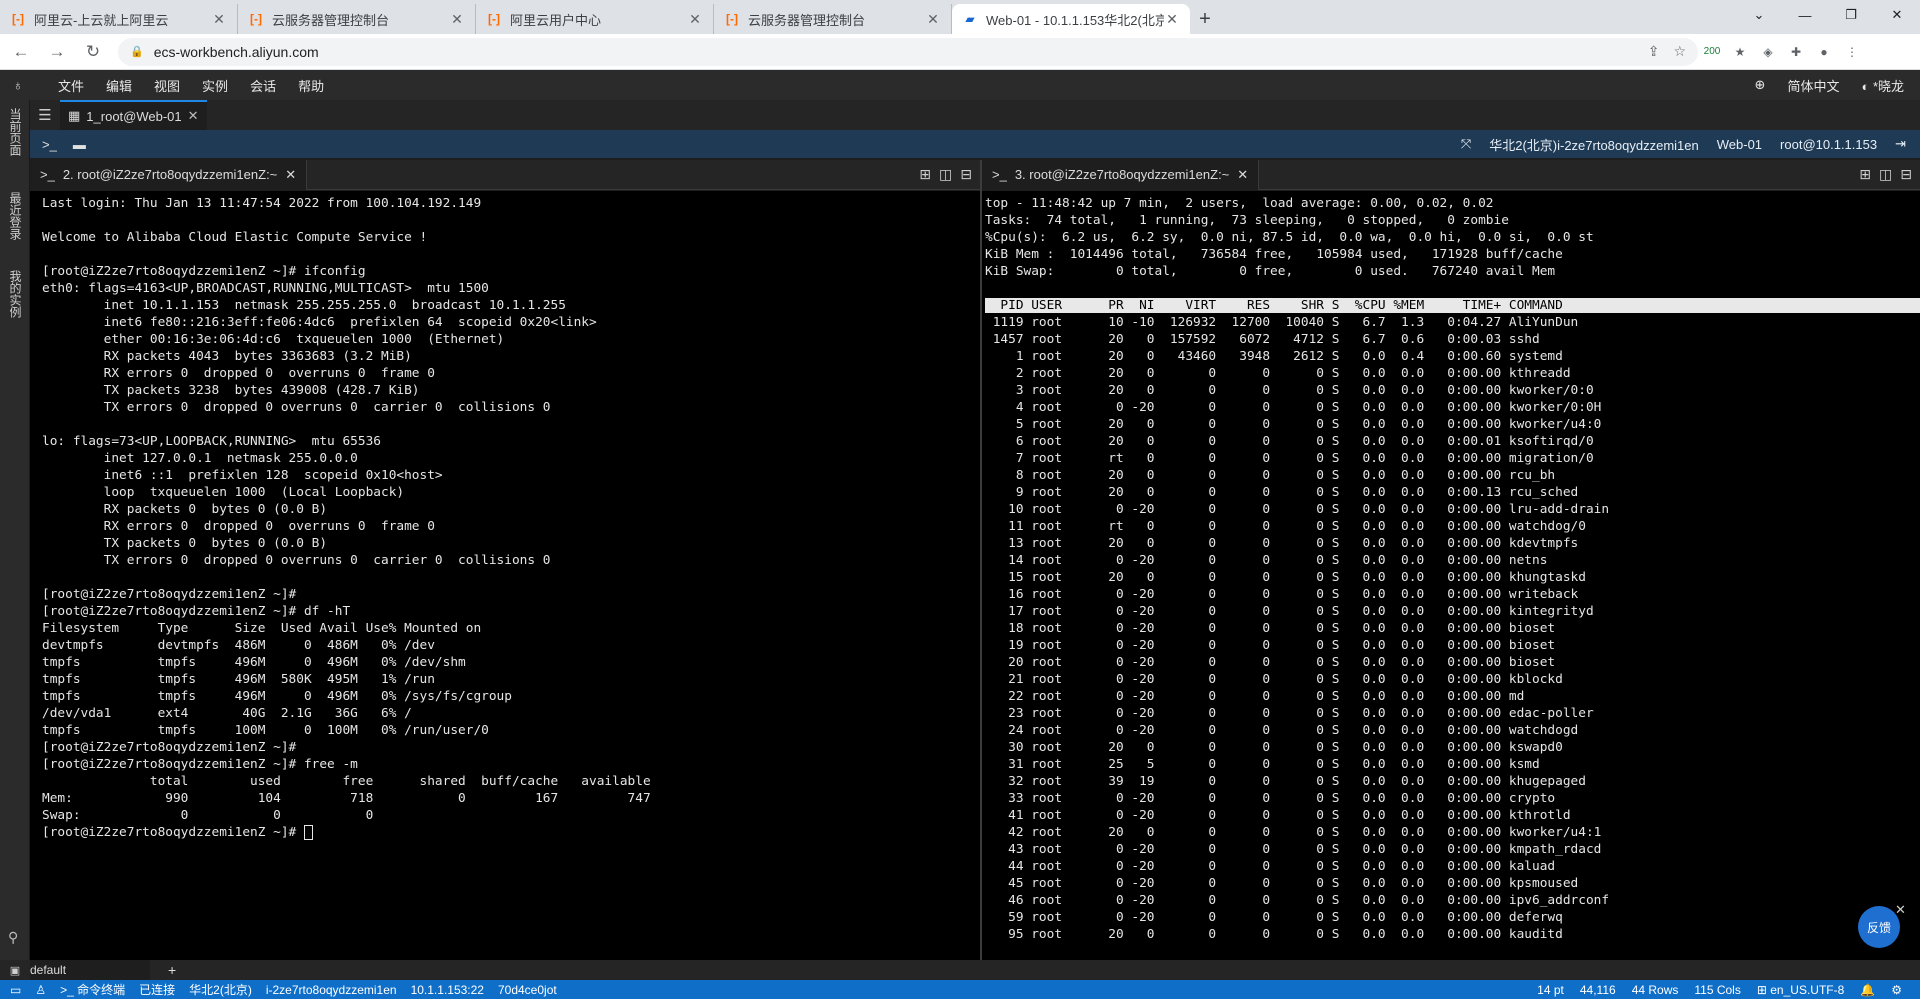  I want to click on address-bar: 🔒 ecs-workbench.aliyun.com ⇪ ☆, so click(908, 51).